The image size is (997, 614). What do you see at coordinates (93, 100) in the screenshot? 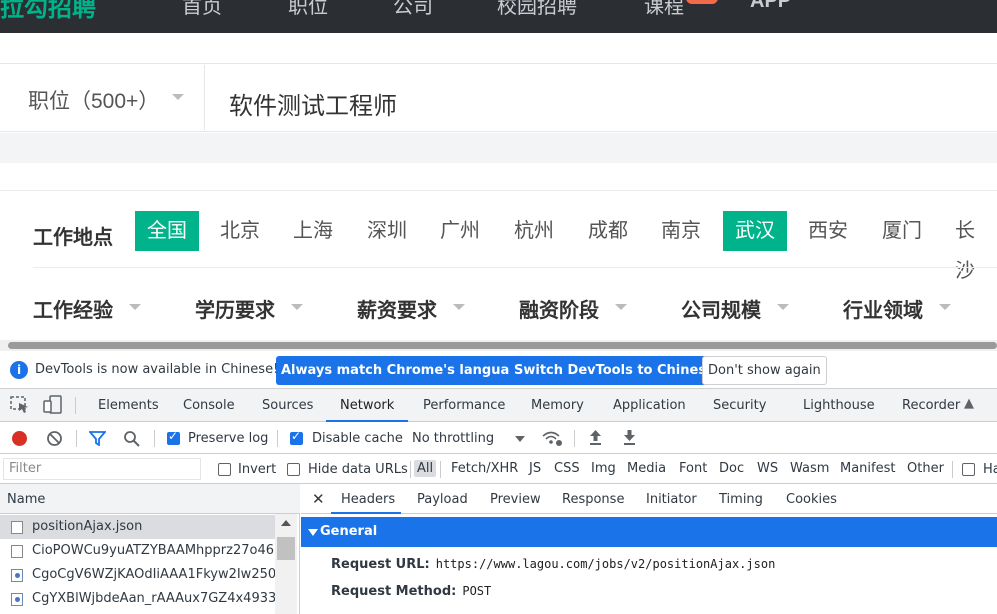
I see `search-type-select: 职位（500+）` at bounding box center [93, 100].